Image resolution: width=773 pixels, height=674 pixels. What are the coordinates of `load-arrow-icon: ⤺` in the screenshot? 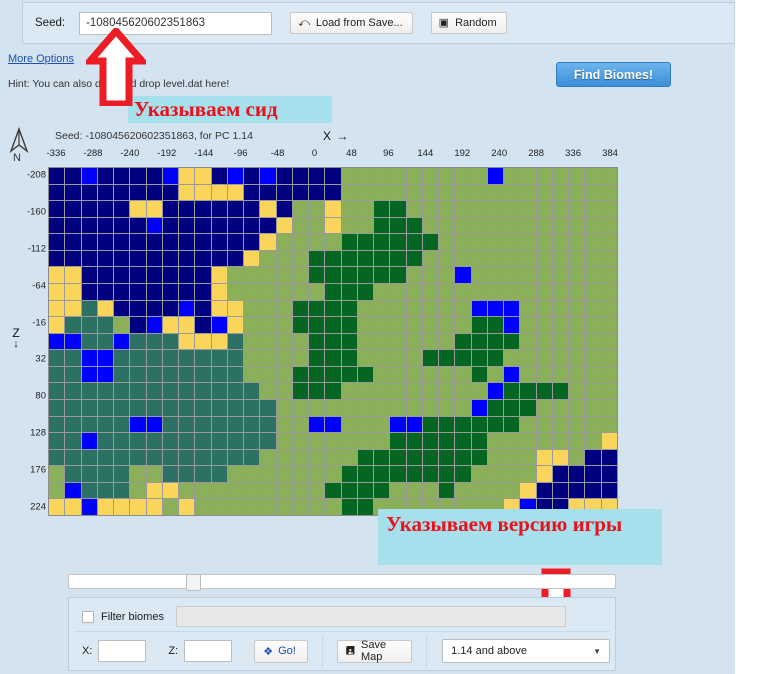 It's located at (304, 22).